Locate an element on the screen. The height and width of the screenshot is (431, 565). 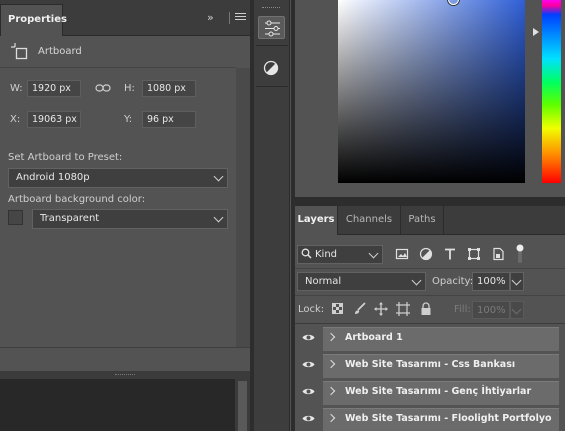
lock-artboard-icon is located at coordinates (403, 309).